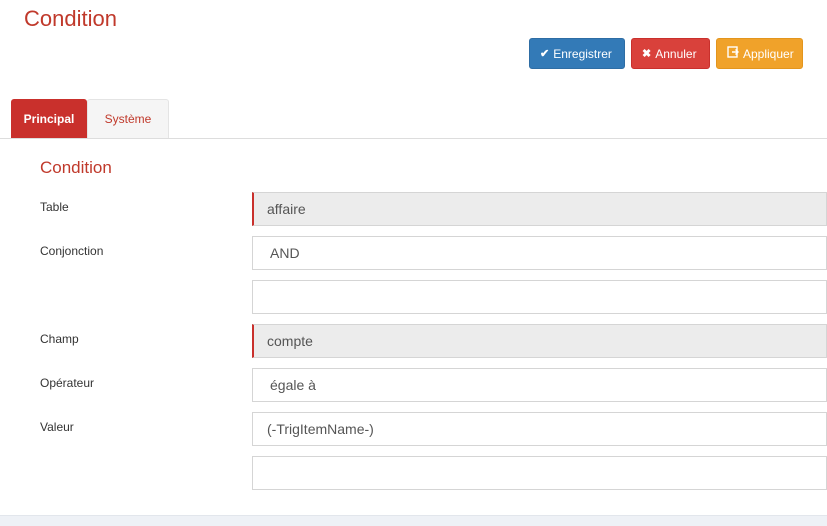 This screenshot has height=526, width=827. Describe the element at coordinates (72, 251) in the screenshot. I see `conjonction-label: Conjonction` at that location.